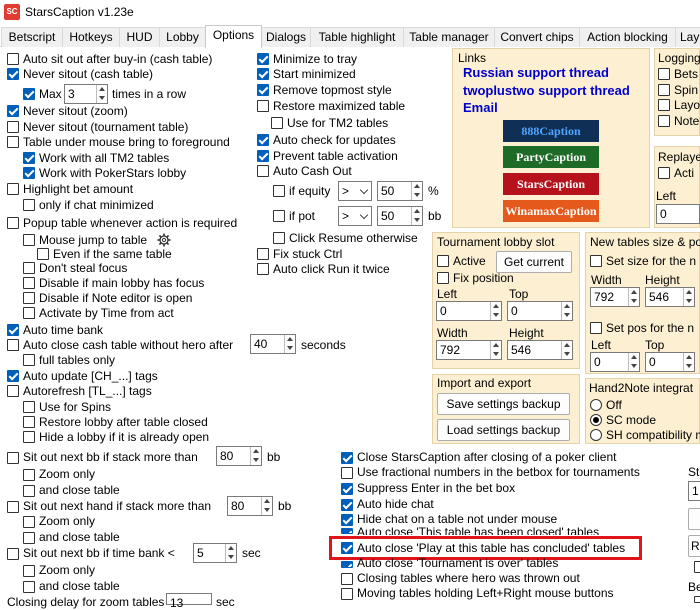  What do you see at coordinates (263, 269) in the screenshot?
I see `auto-click-run-checkbox` at bounding box center [263, 269].